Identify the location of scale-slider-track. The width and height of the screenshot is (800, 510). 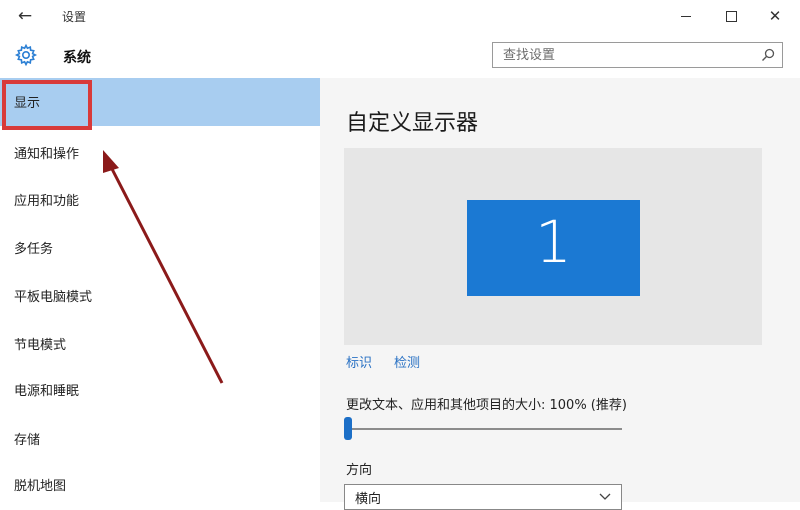
(484, 429).